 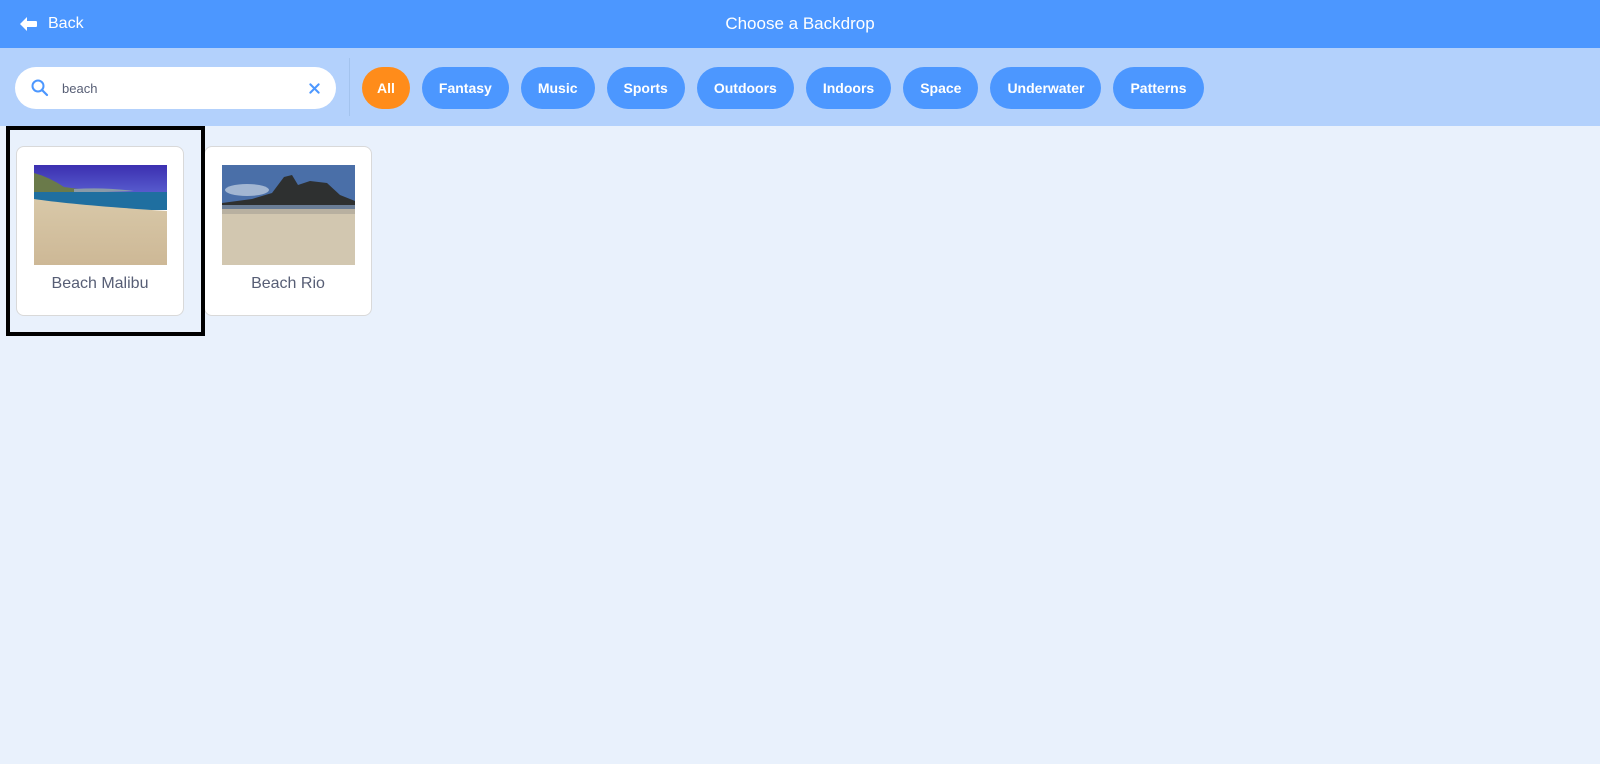 I want to click on search-input, so click(x=177, y=88).